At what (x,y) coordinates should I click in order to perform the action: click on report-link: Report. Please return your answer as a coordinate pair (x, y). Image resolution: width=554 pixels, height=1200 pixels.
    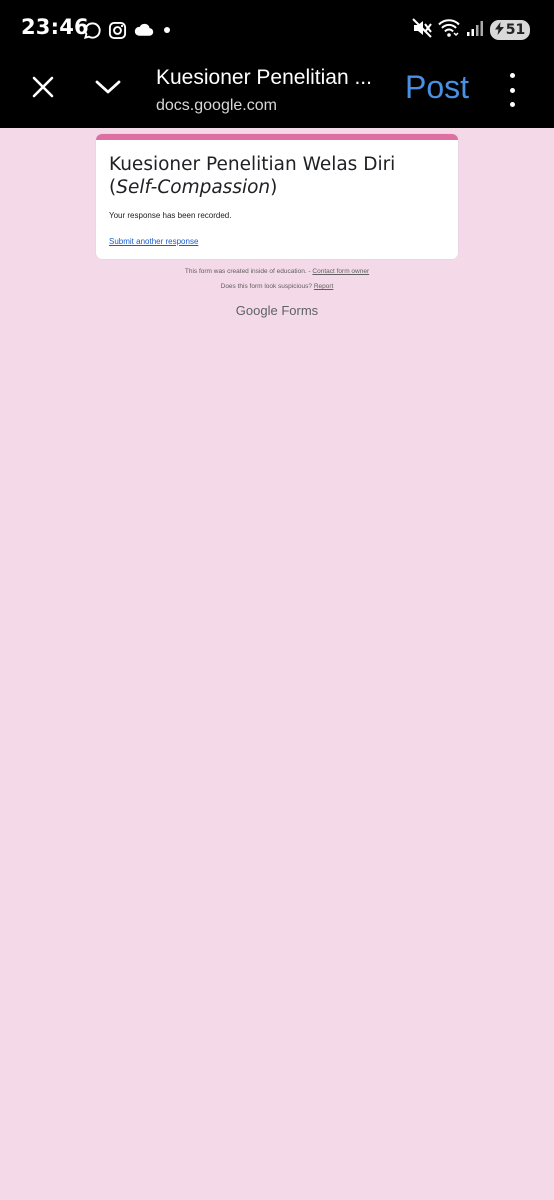
    Looking at the image, I should click on (324, 286).